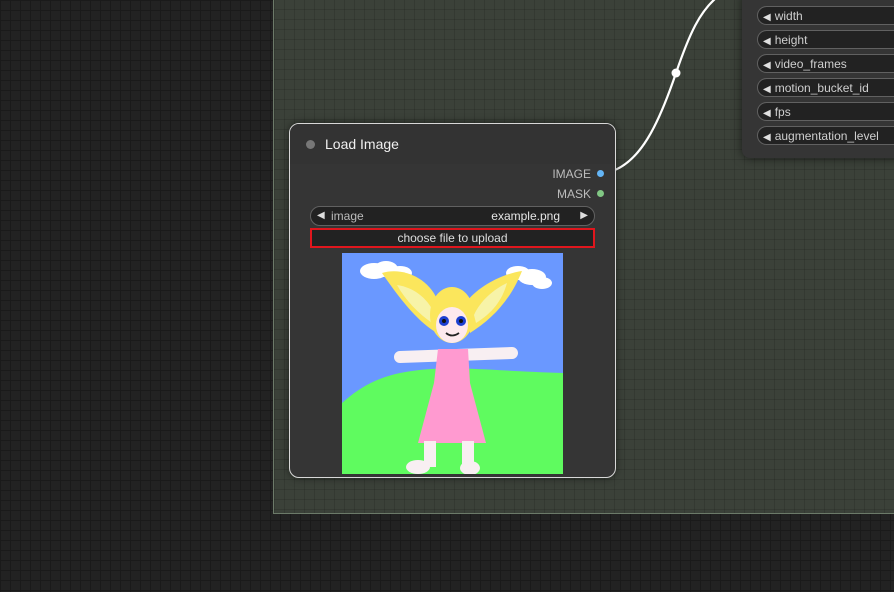  I want to click on widget-augmentation-level: ◀ augmentation_level, so click(825, 135).